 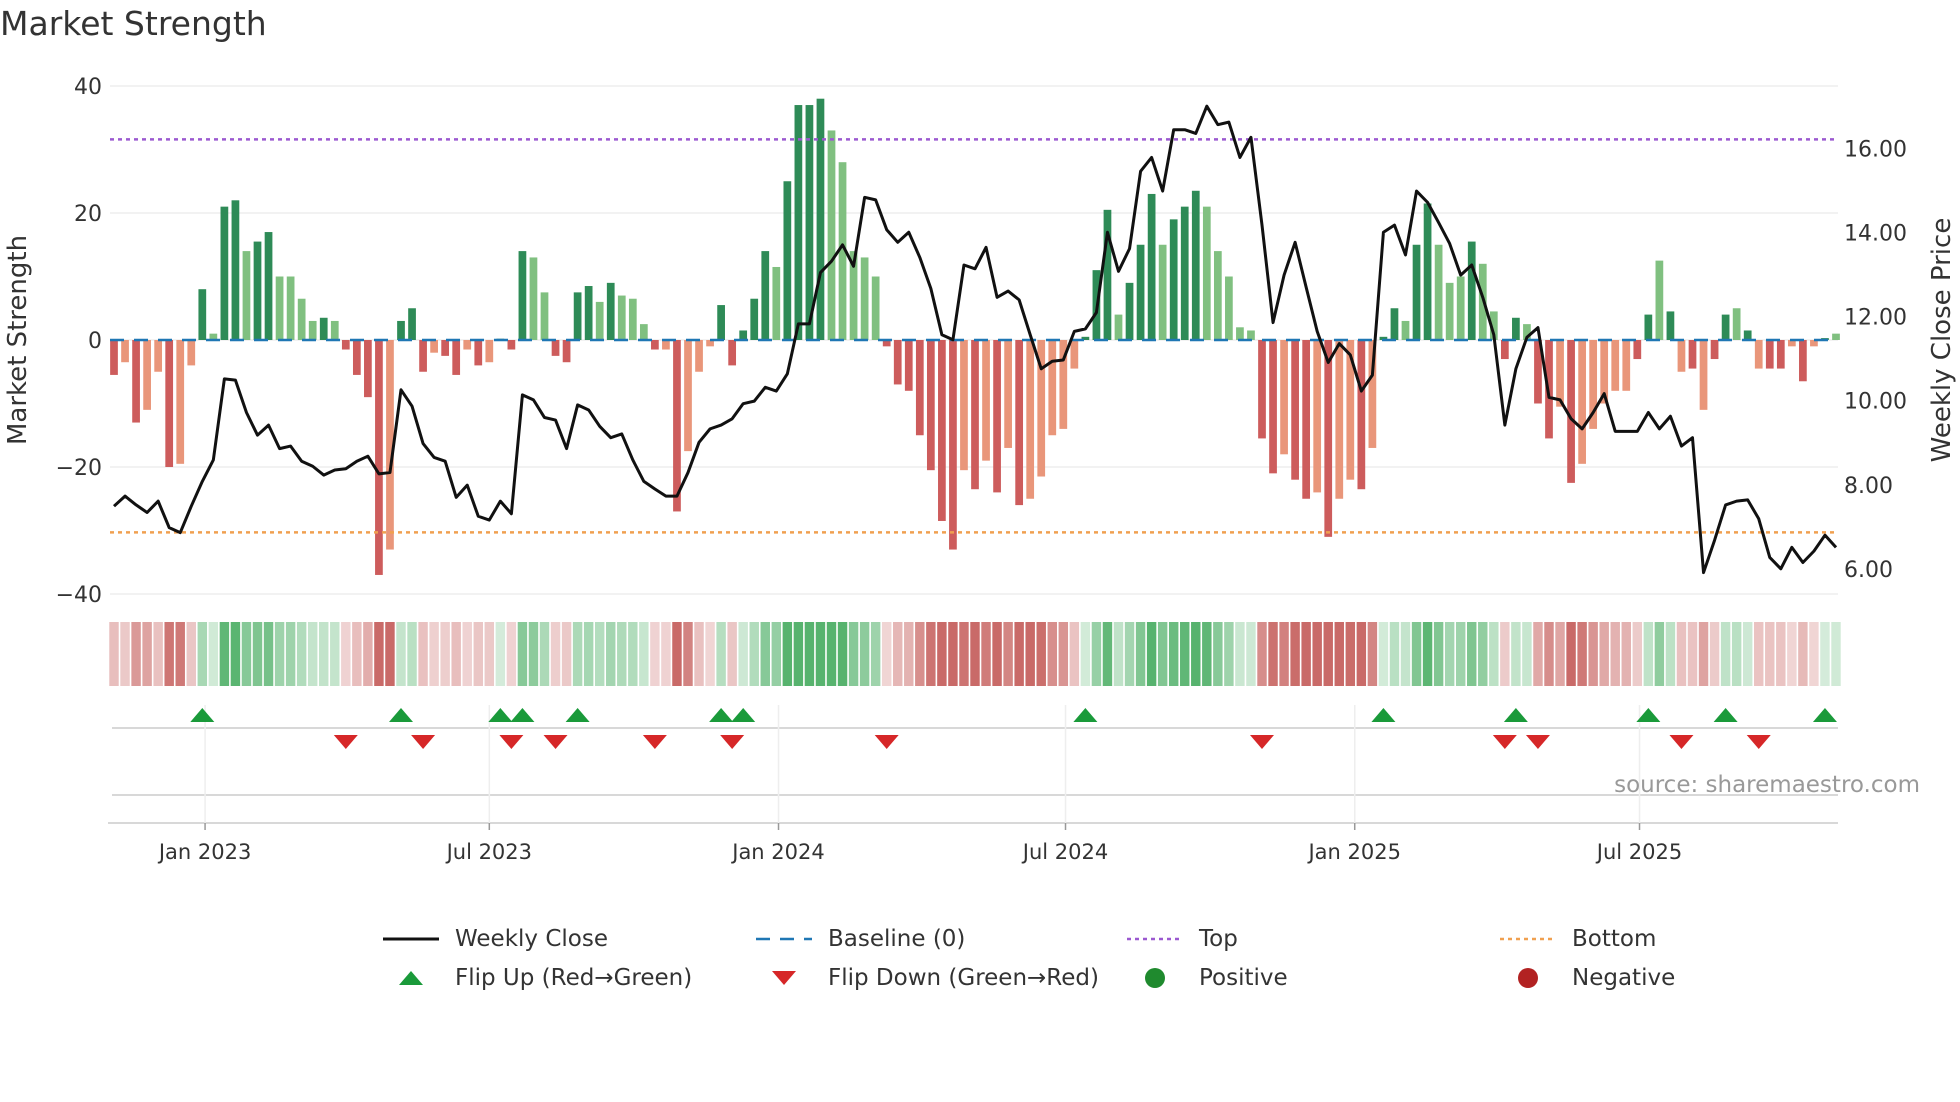 I want to click on x-tick-label: Jul 2023, so click(x=488, y=852).